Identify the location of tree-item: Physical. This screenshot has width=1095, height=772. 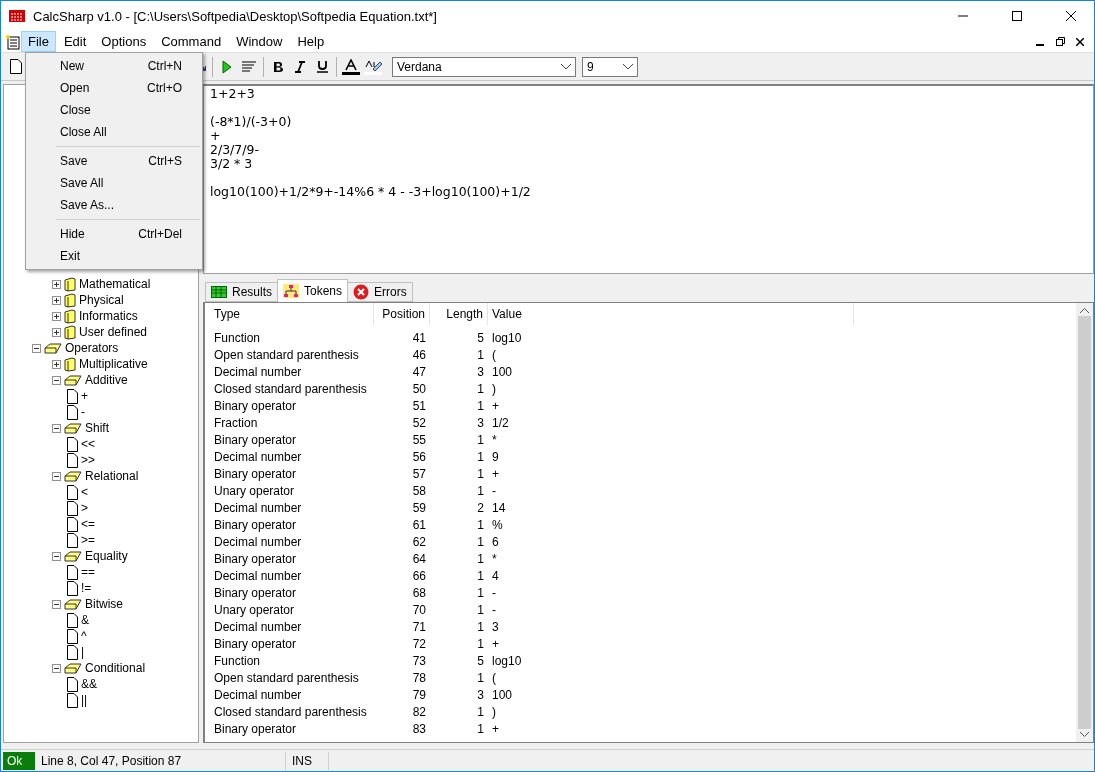
(101, 300).